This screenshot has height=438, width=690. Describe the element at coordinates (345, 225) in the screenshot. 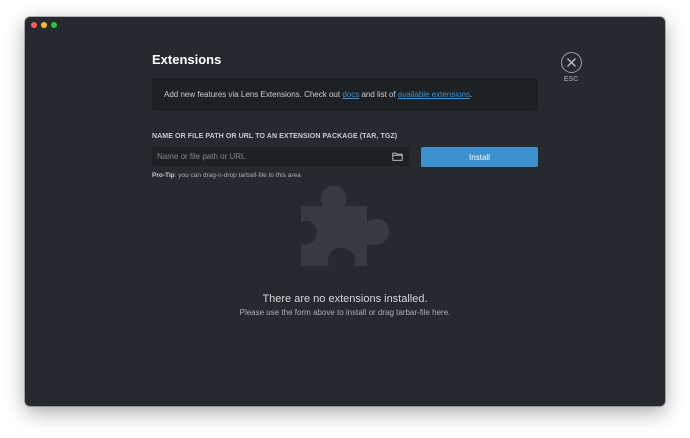

I see `puzzle-icon` at that location.